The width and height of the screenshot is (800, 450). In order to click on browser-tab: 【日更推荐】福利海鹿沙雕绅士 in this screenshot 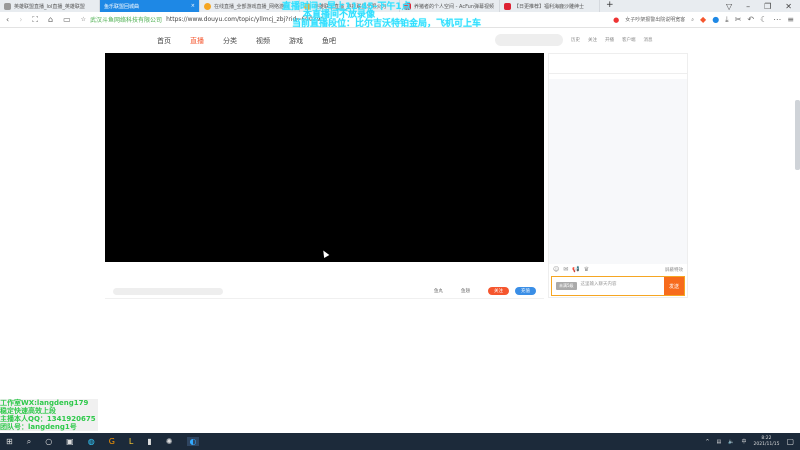, I will do `click(550, 6)`.